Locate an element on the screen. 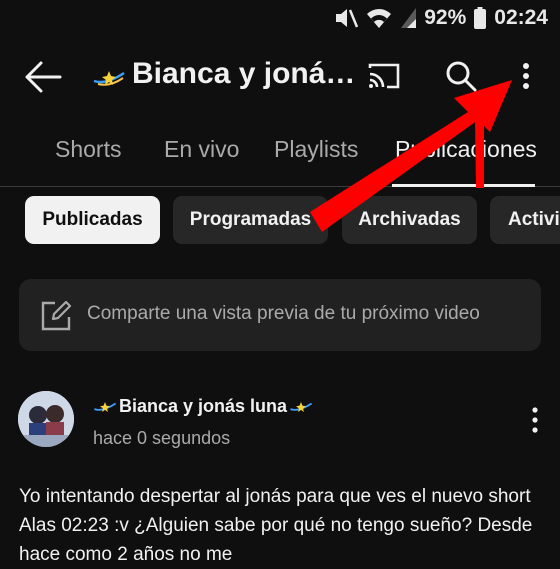 Image resolution: width=560 pixels, height=569 pixels. search-icon is located at coordinates (461, 76).